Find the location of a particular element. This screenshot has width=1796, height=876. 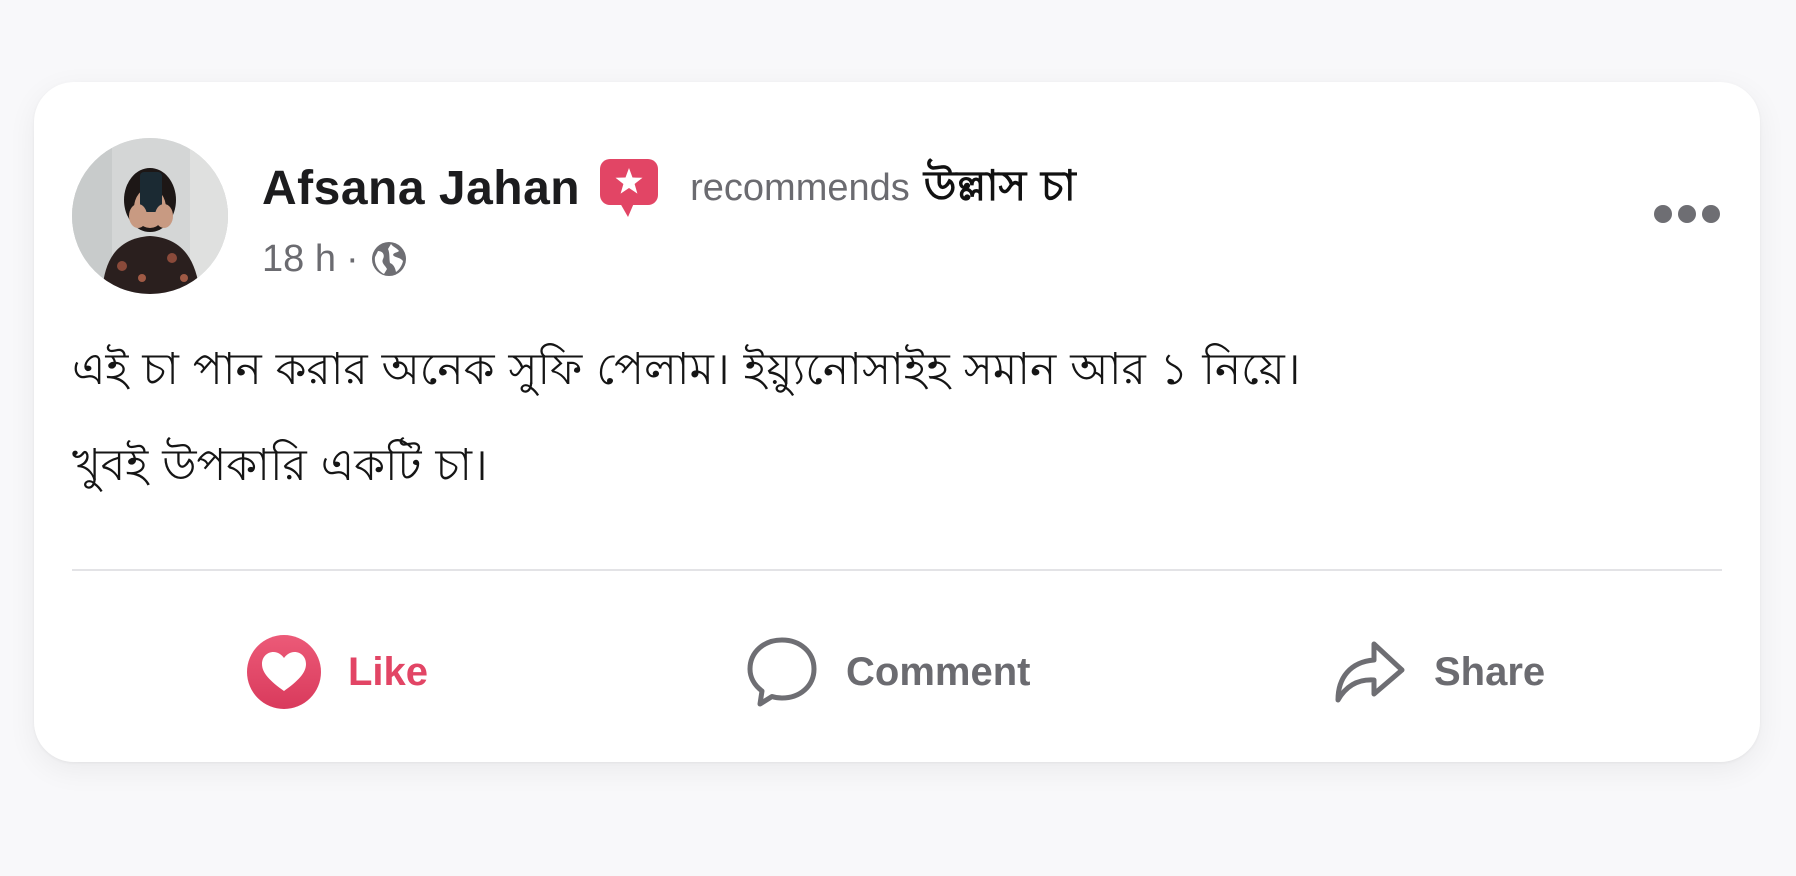

post-body-line: খুবই উপকারি একটি চা। is located at coordinates (280, 465).